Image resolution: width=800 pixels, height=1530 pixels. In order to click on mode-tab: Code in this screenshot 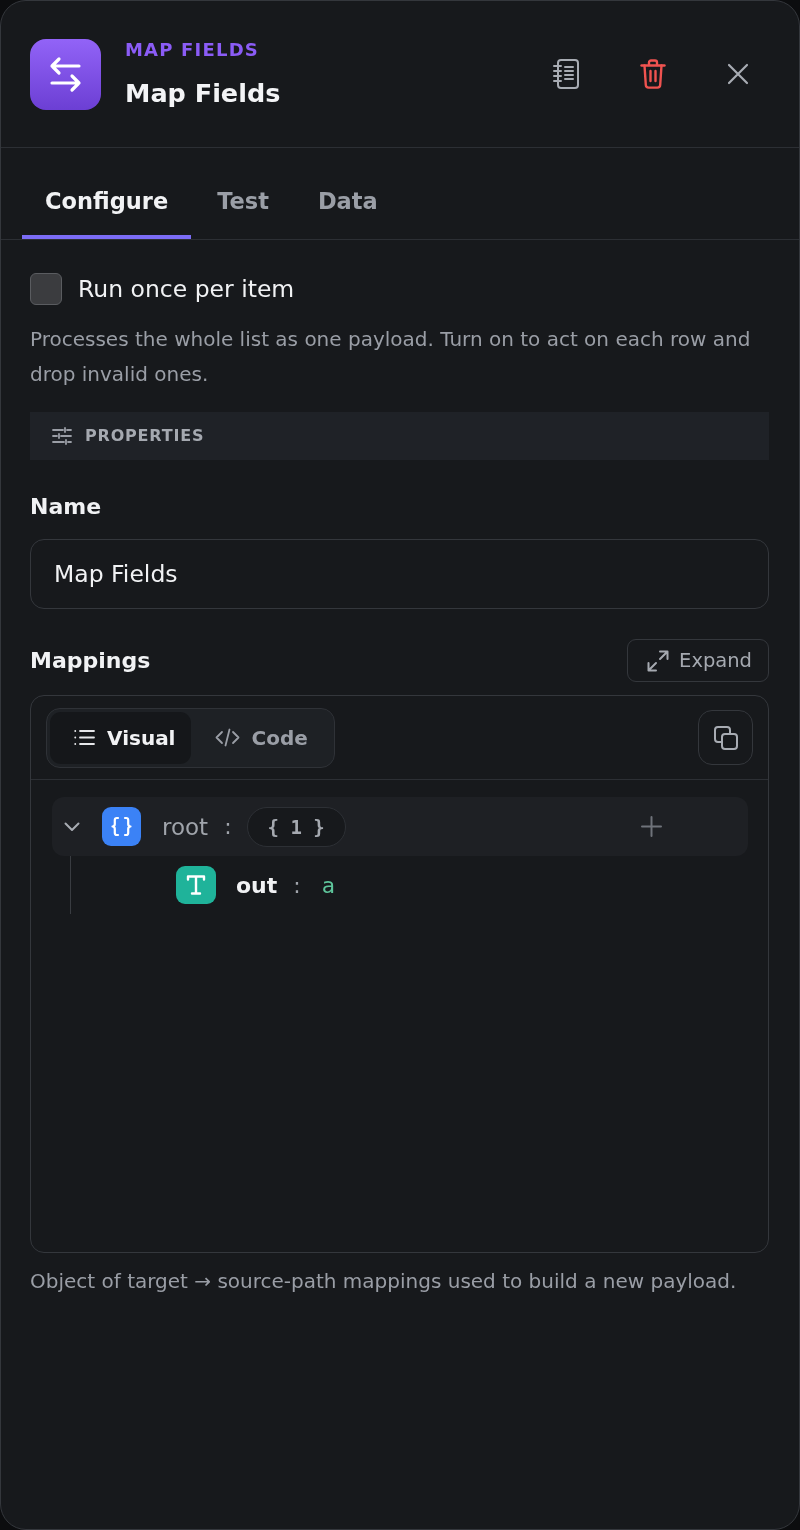, I will do `click(260, 737)`.